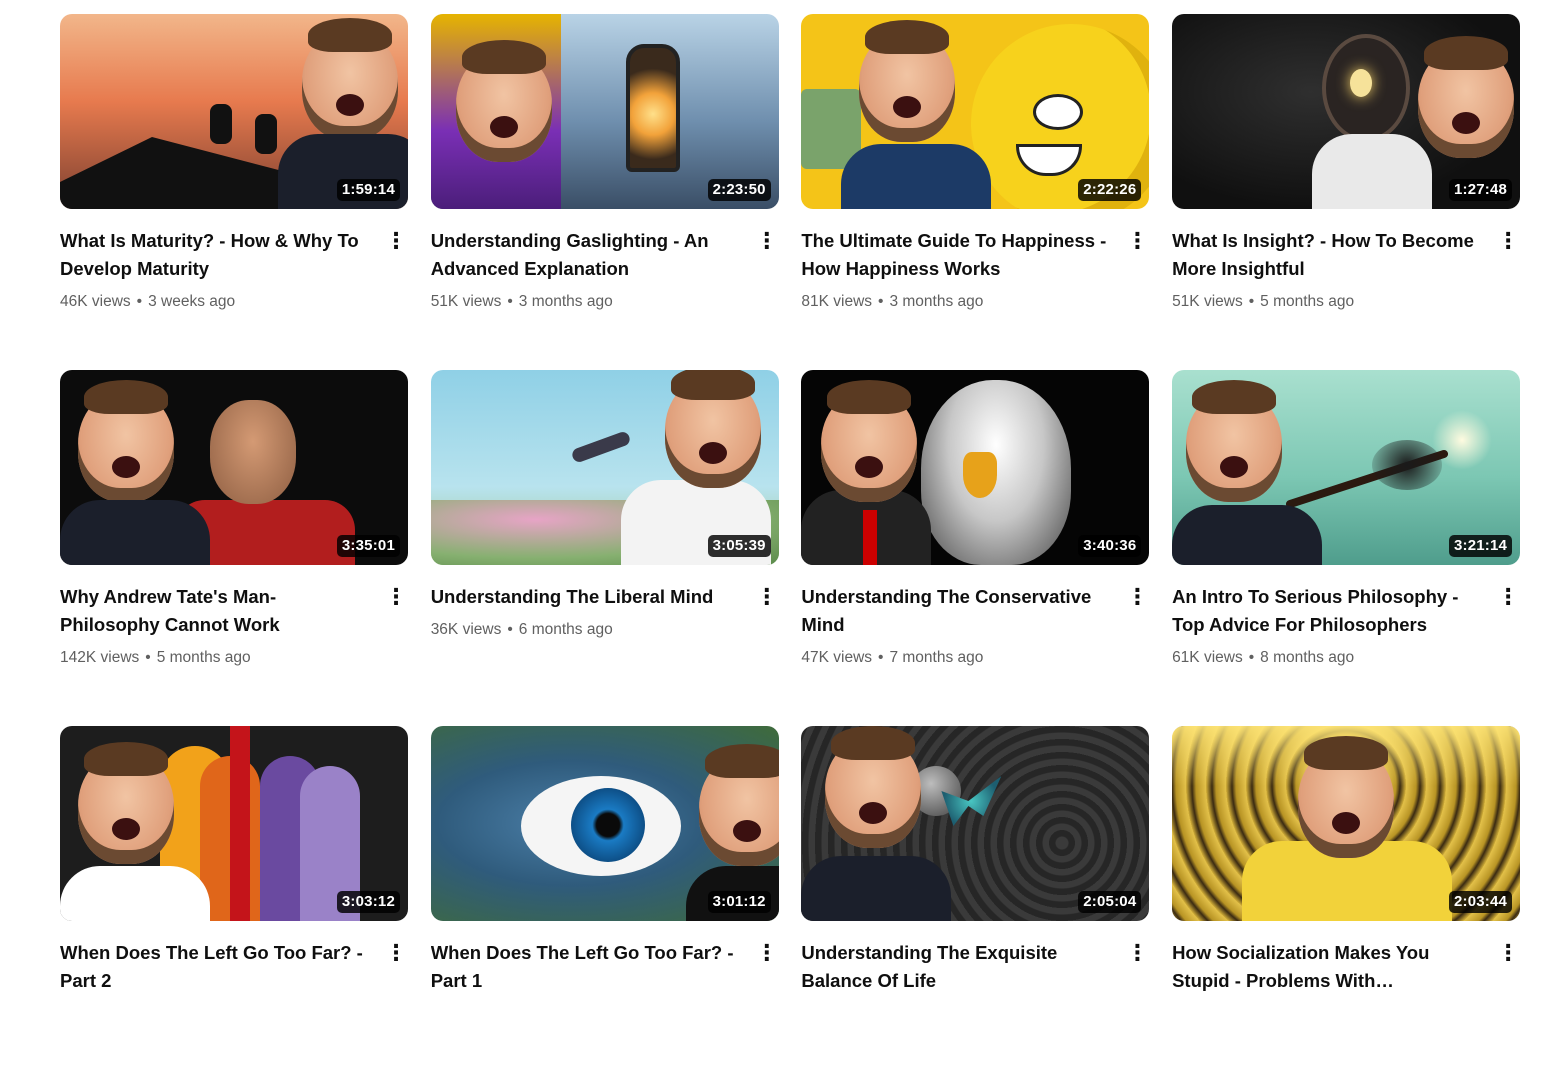 The width and height of the screenshot is (1542, 1082). Describe the element at coordinates (587, 597) in the screenshot. I see `video-title: Understanding The Liberal Mind` at that location.